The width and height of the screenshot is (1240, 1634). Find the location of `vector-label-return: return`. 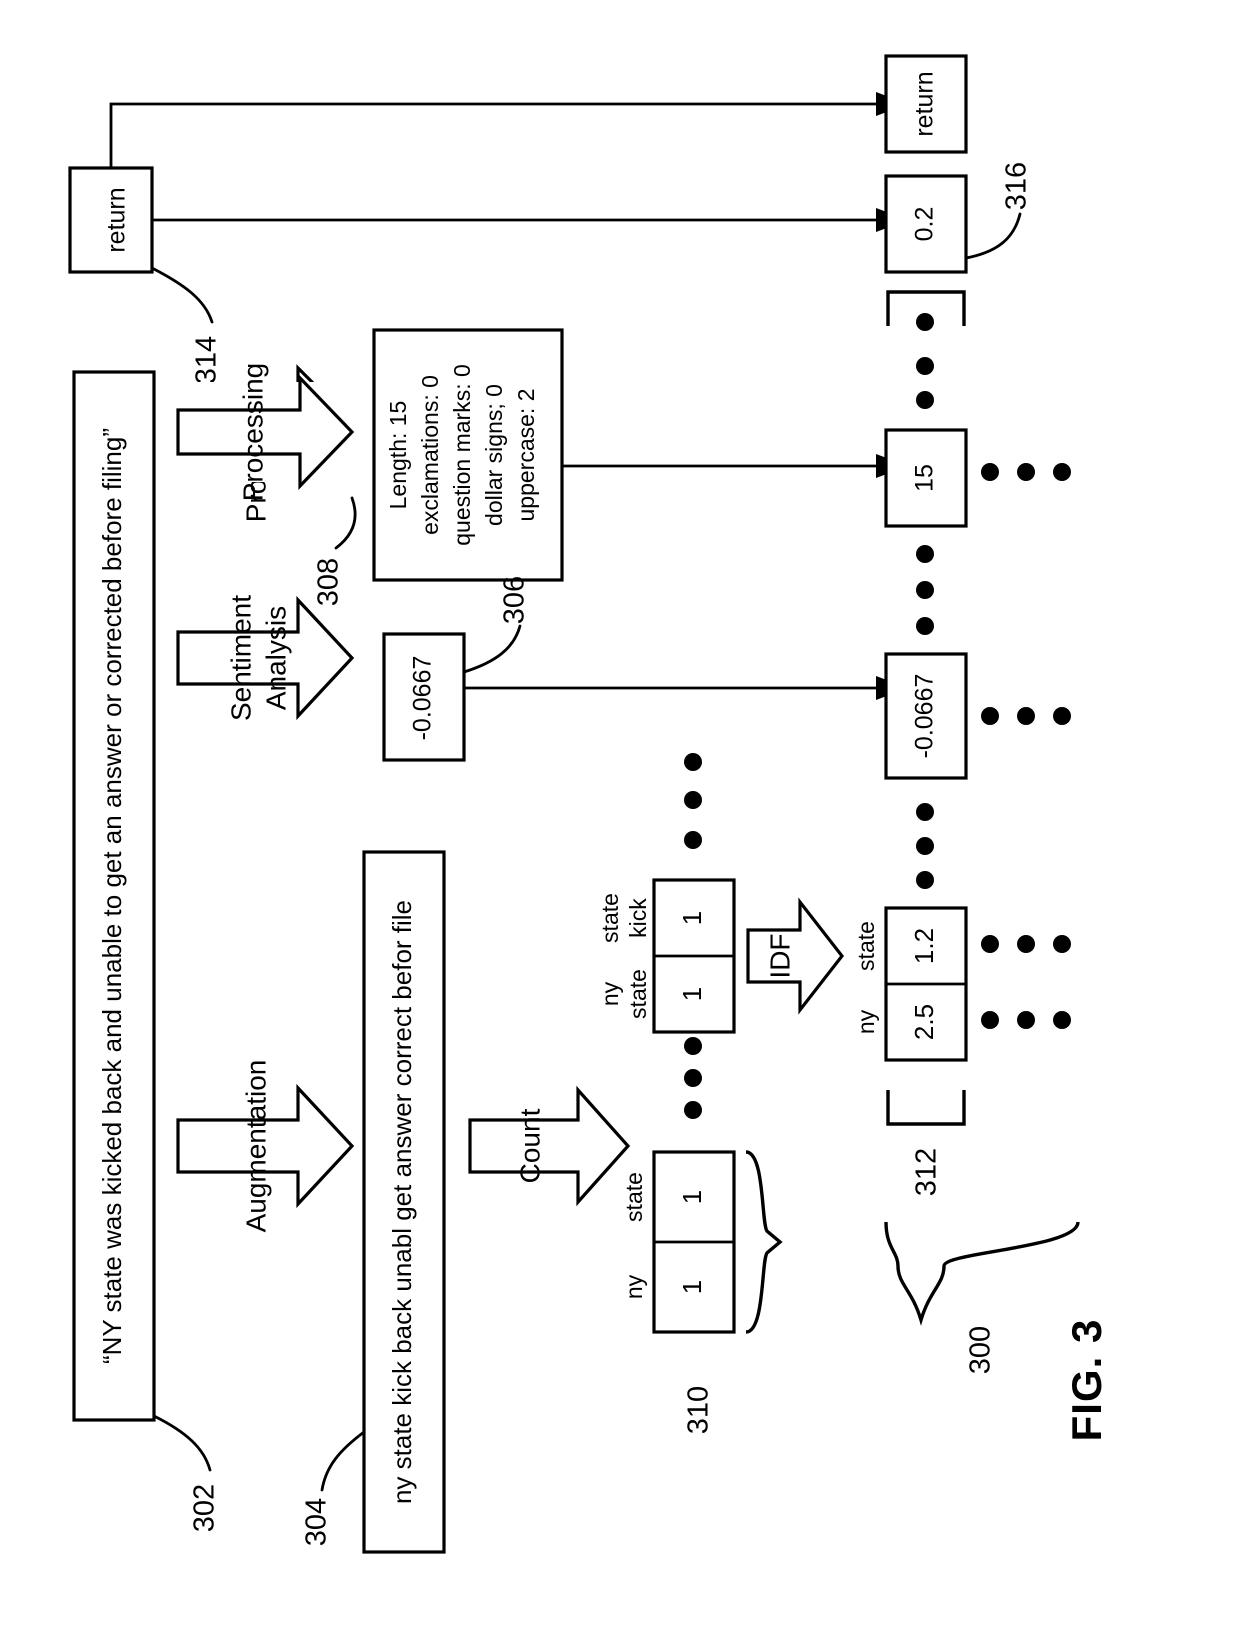

vector-label-return: return is located at coordinates (925, 103).